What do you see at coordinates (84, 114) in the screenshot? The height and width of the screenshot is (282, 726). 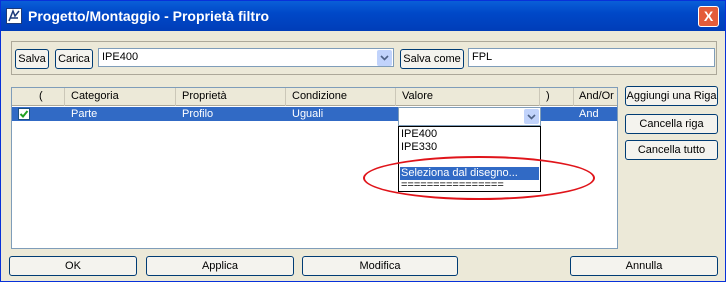 I see `cell-categoria: Parte` at bounding box center [84, 114].